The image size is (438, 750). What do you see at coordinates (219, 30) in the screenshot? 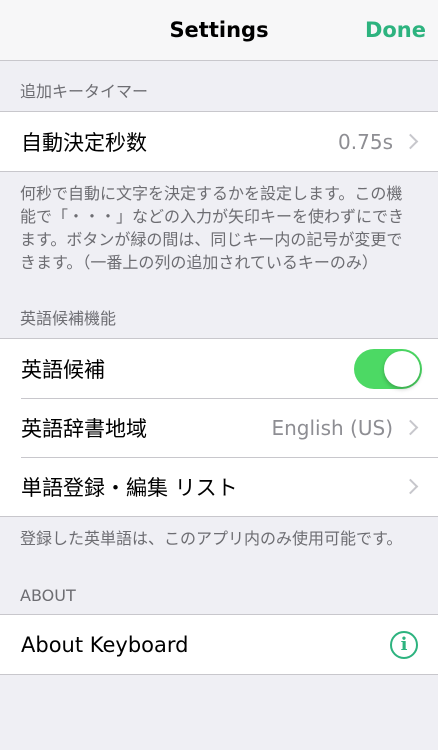
I see `navigation-bar: Settings Done` at bounding box center [219, 30].